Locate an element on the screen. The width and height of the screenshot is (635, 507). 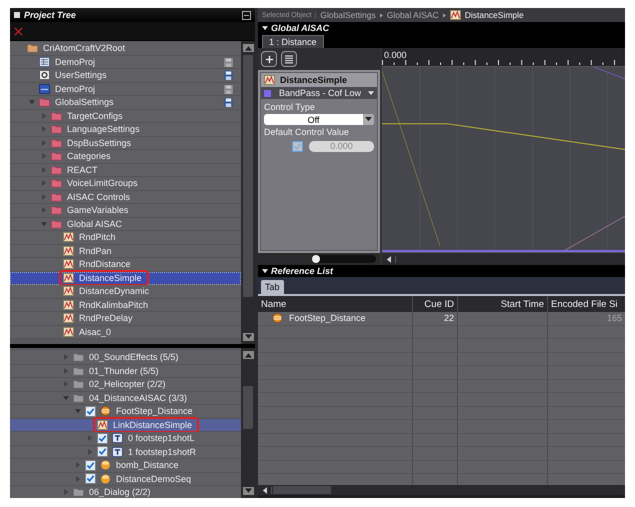
tree-item: VoiceLimitGroups is located at coordinates (125, 183).